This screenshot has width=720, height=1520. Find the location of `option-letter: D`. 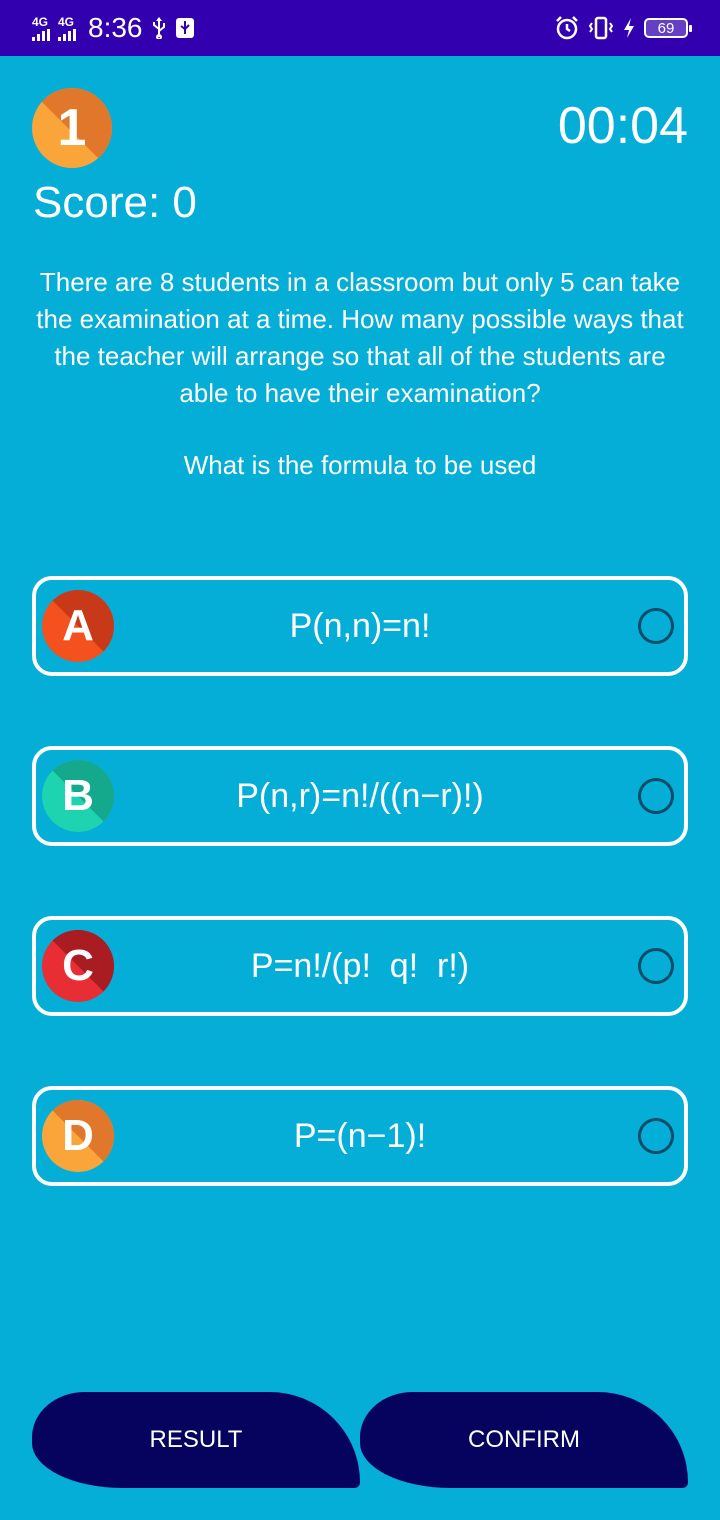

option-letter: D is located at coordinates (78, 1135).